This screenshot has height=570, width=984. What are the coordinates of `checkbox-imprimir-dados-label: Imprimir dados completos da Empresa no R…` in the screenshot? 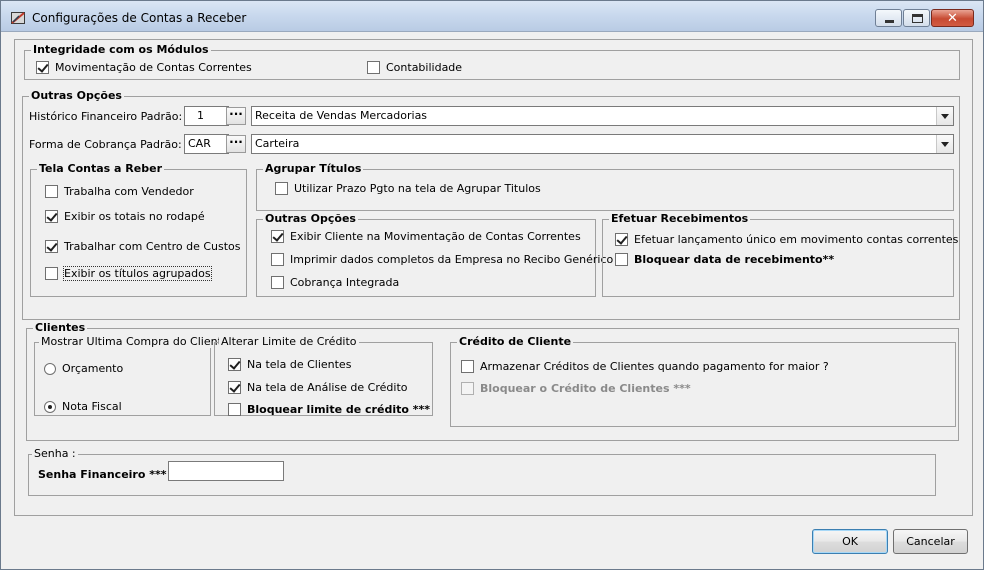 It's located at (452, 259).